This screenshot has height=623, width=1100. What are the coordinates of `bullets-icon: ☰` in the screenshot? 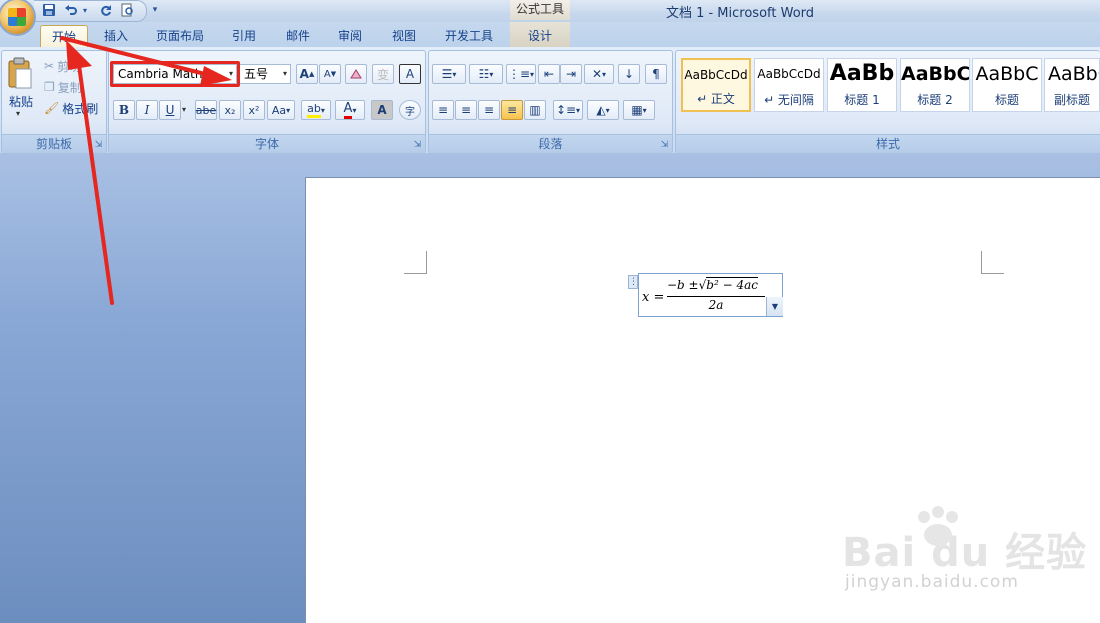 It's located at (447, 74).